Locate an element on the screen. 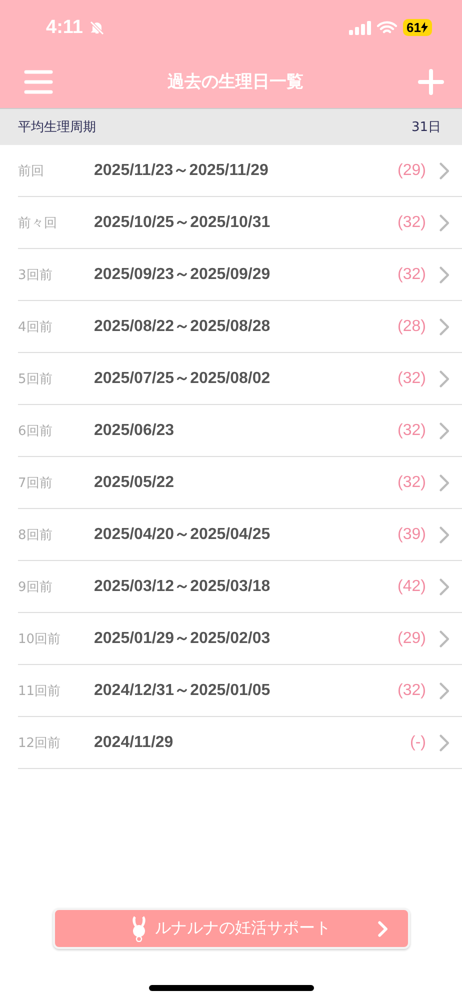  period-label: 5回前 is located at coordinates (36, 379).